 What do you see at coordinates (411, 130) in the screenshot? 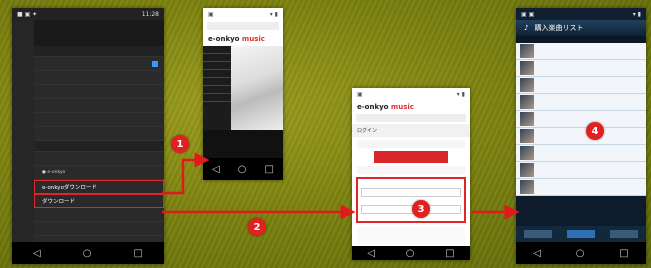
I see `login-section-title: ログイン` at bounding box center [411, 130].